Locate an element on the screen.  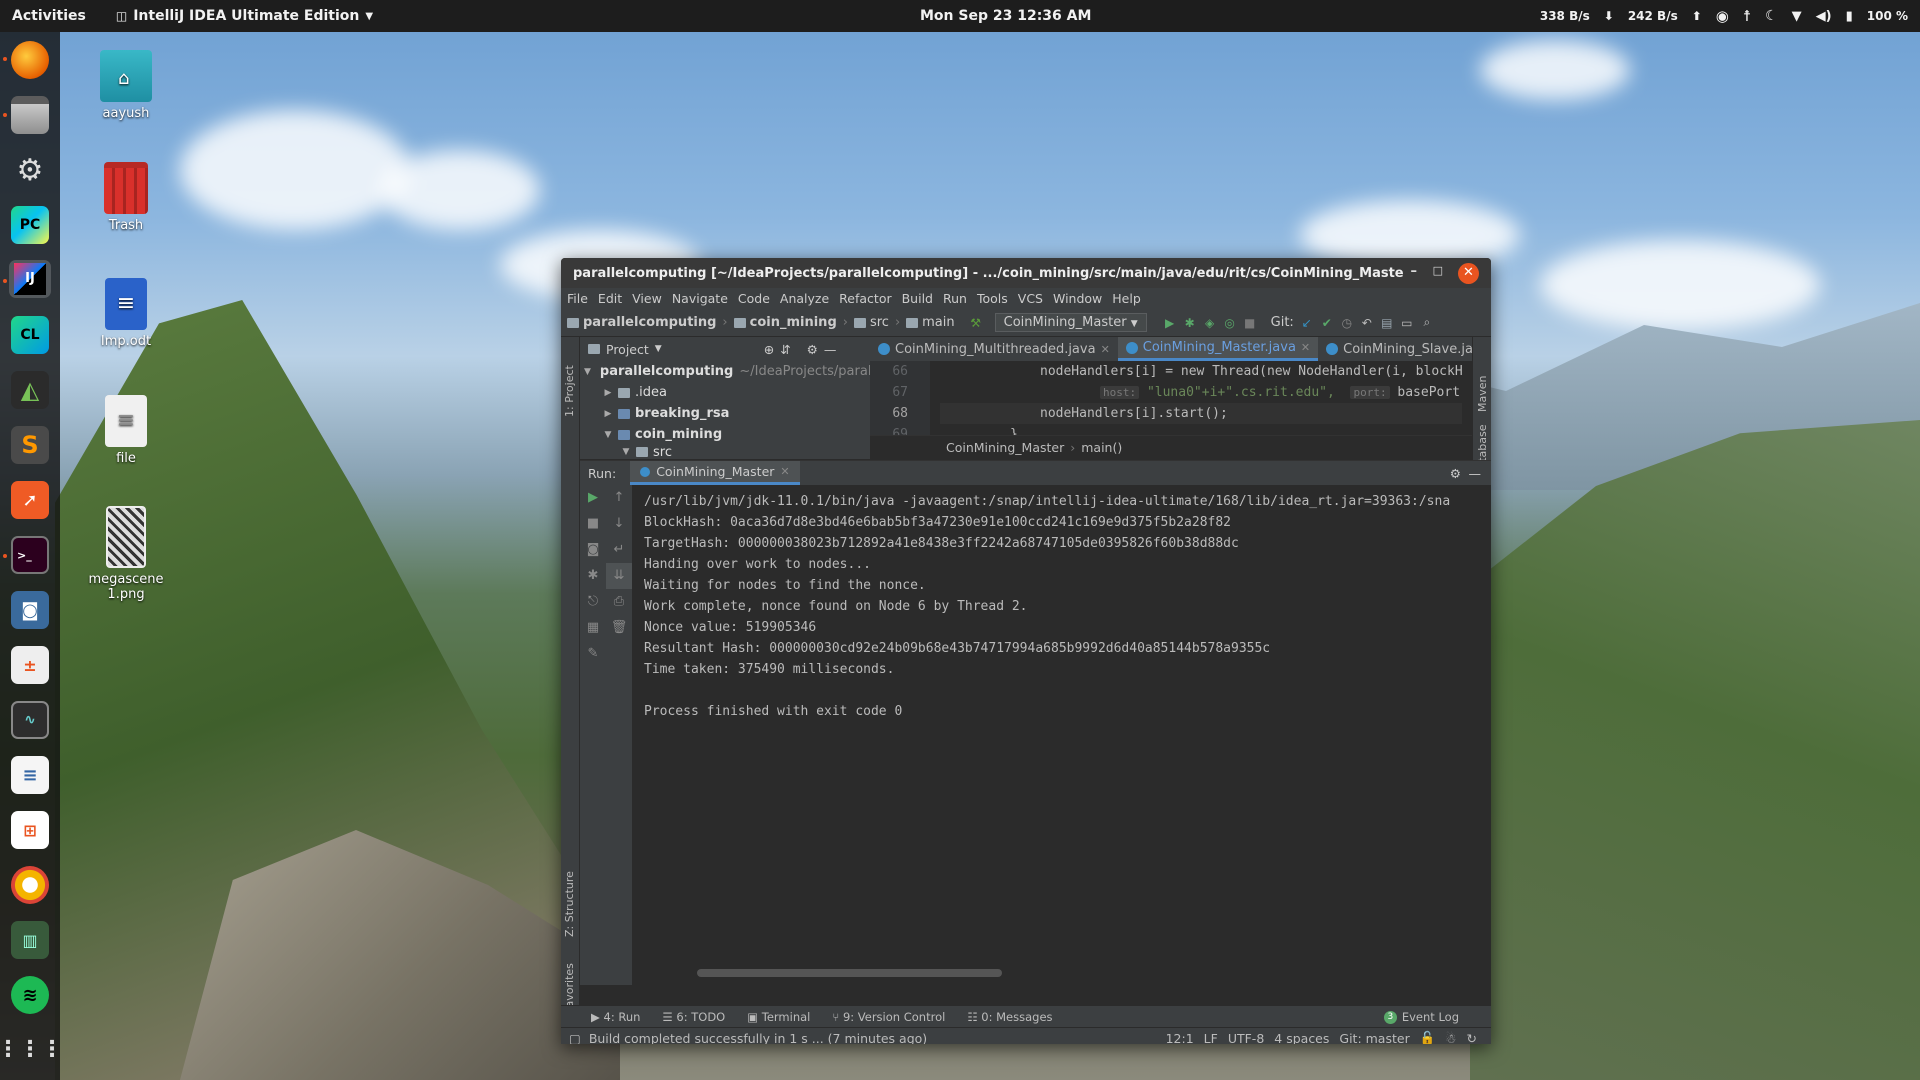
text-editor-icon: ≡ is located at coordinates (30, 775).